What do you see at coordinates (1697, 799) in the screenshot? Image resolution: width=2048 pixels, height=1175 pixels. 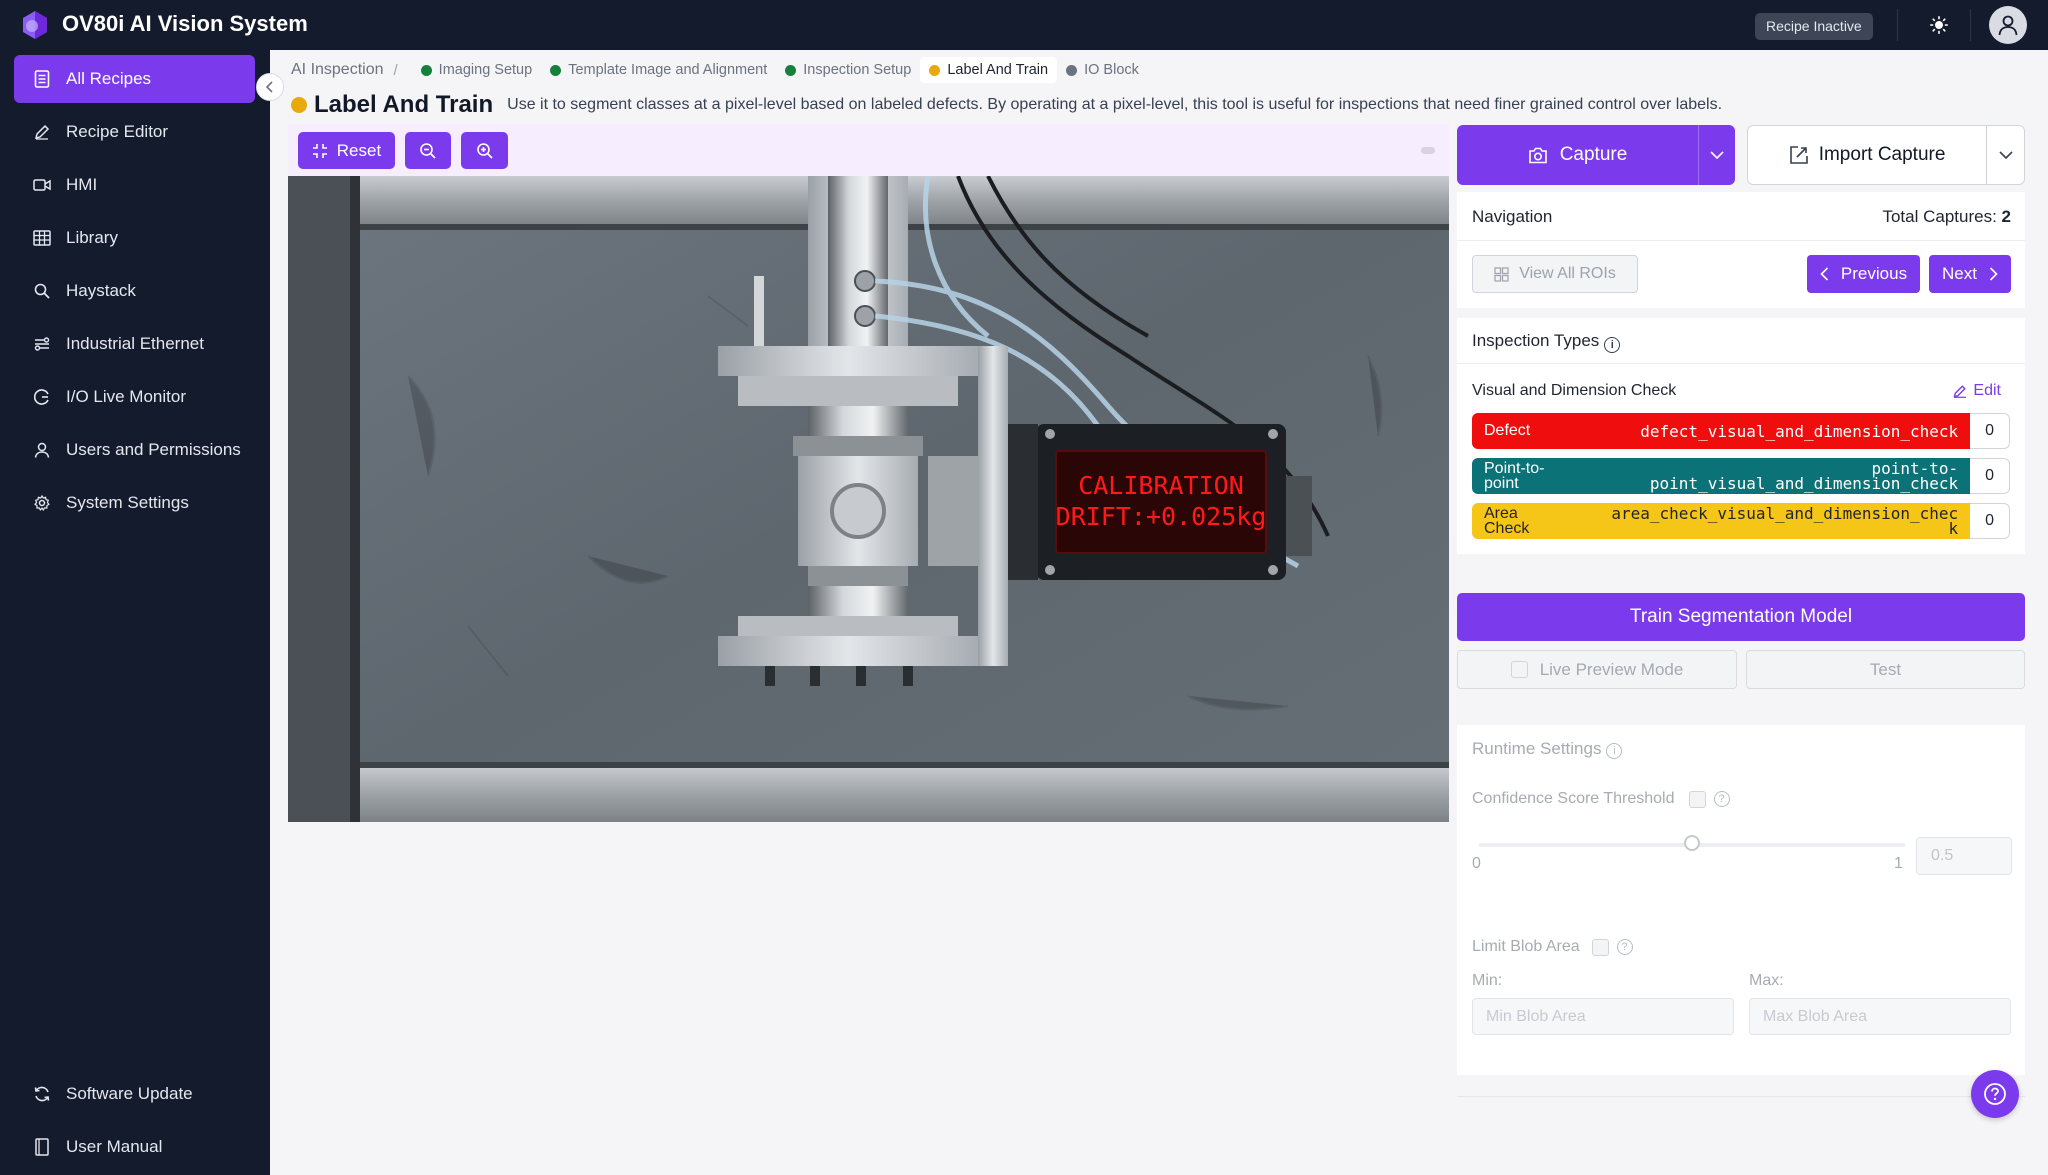 I see `confidence-threshold-checkbox` at bounding box center [1697, 799].